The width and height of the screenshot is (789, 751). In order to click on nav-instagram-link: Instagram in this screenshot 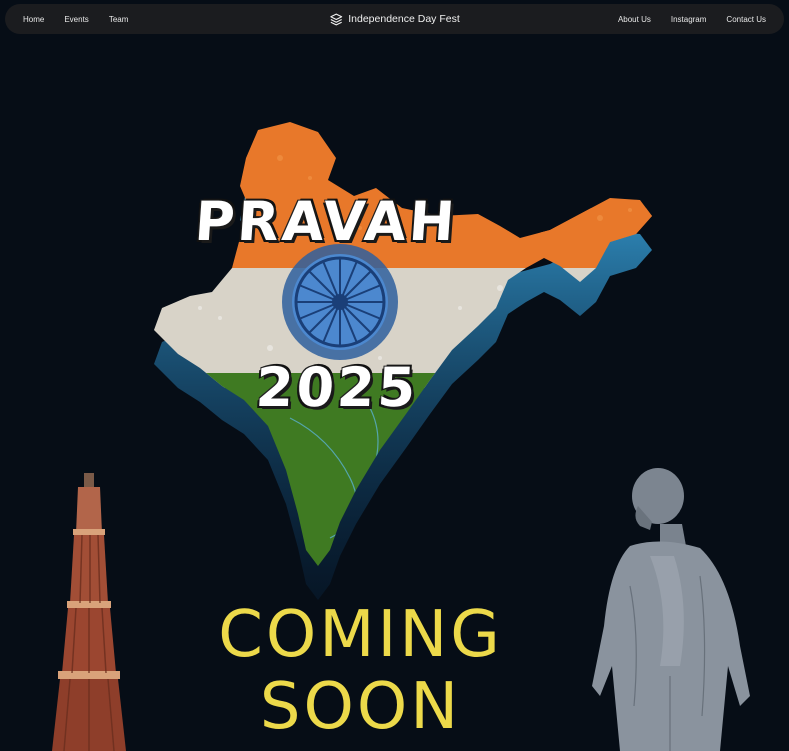, I will do `click(689, 19)`.